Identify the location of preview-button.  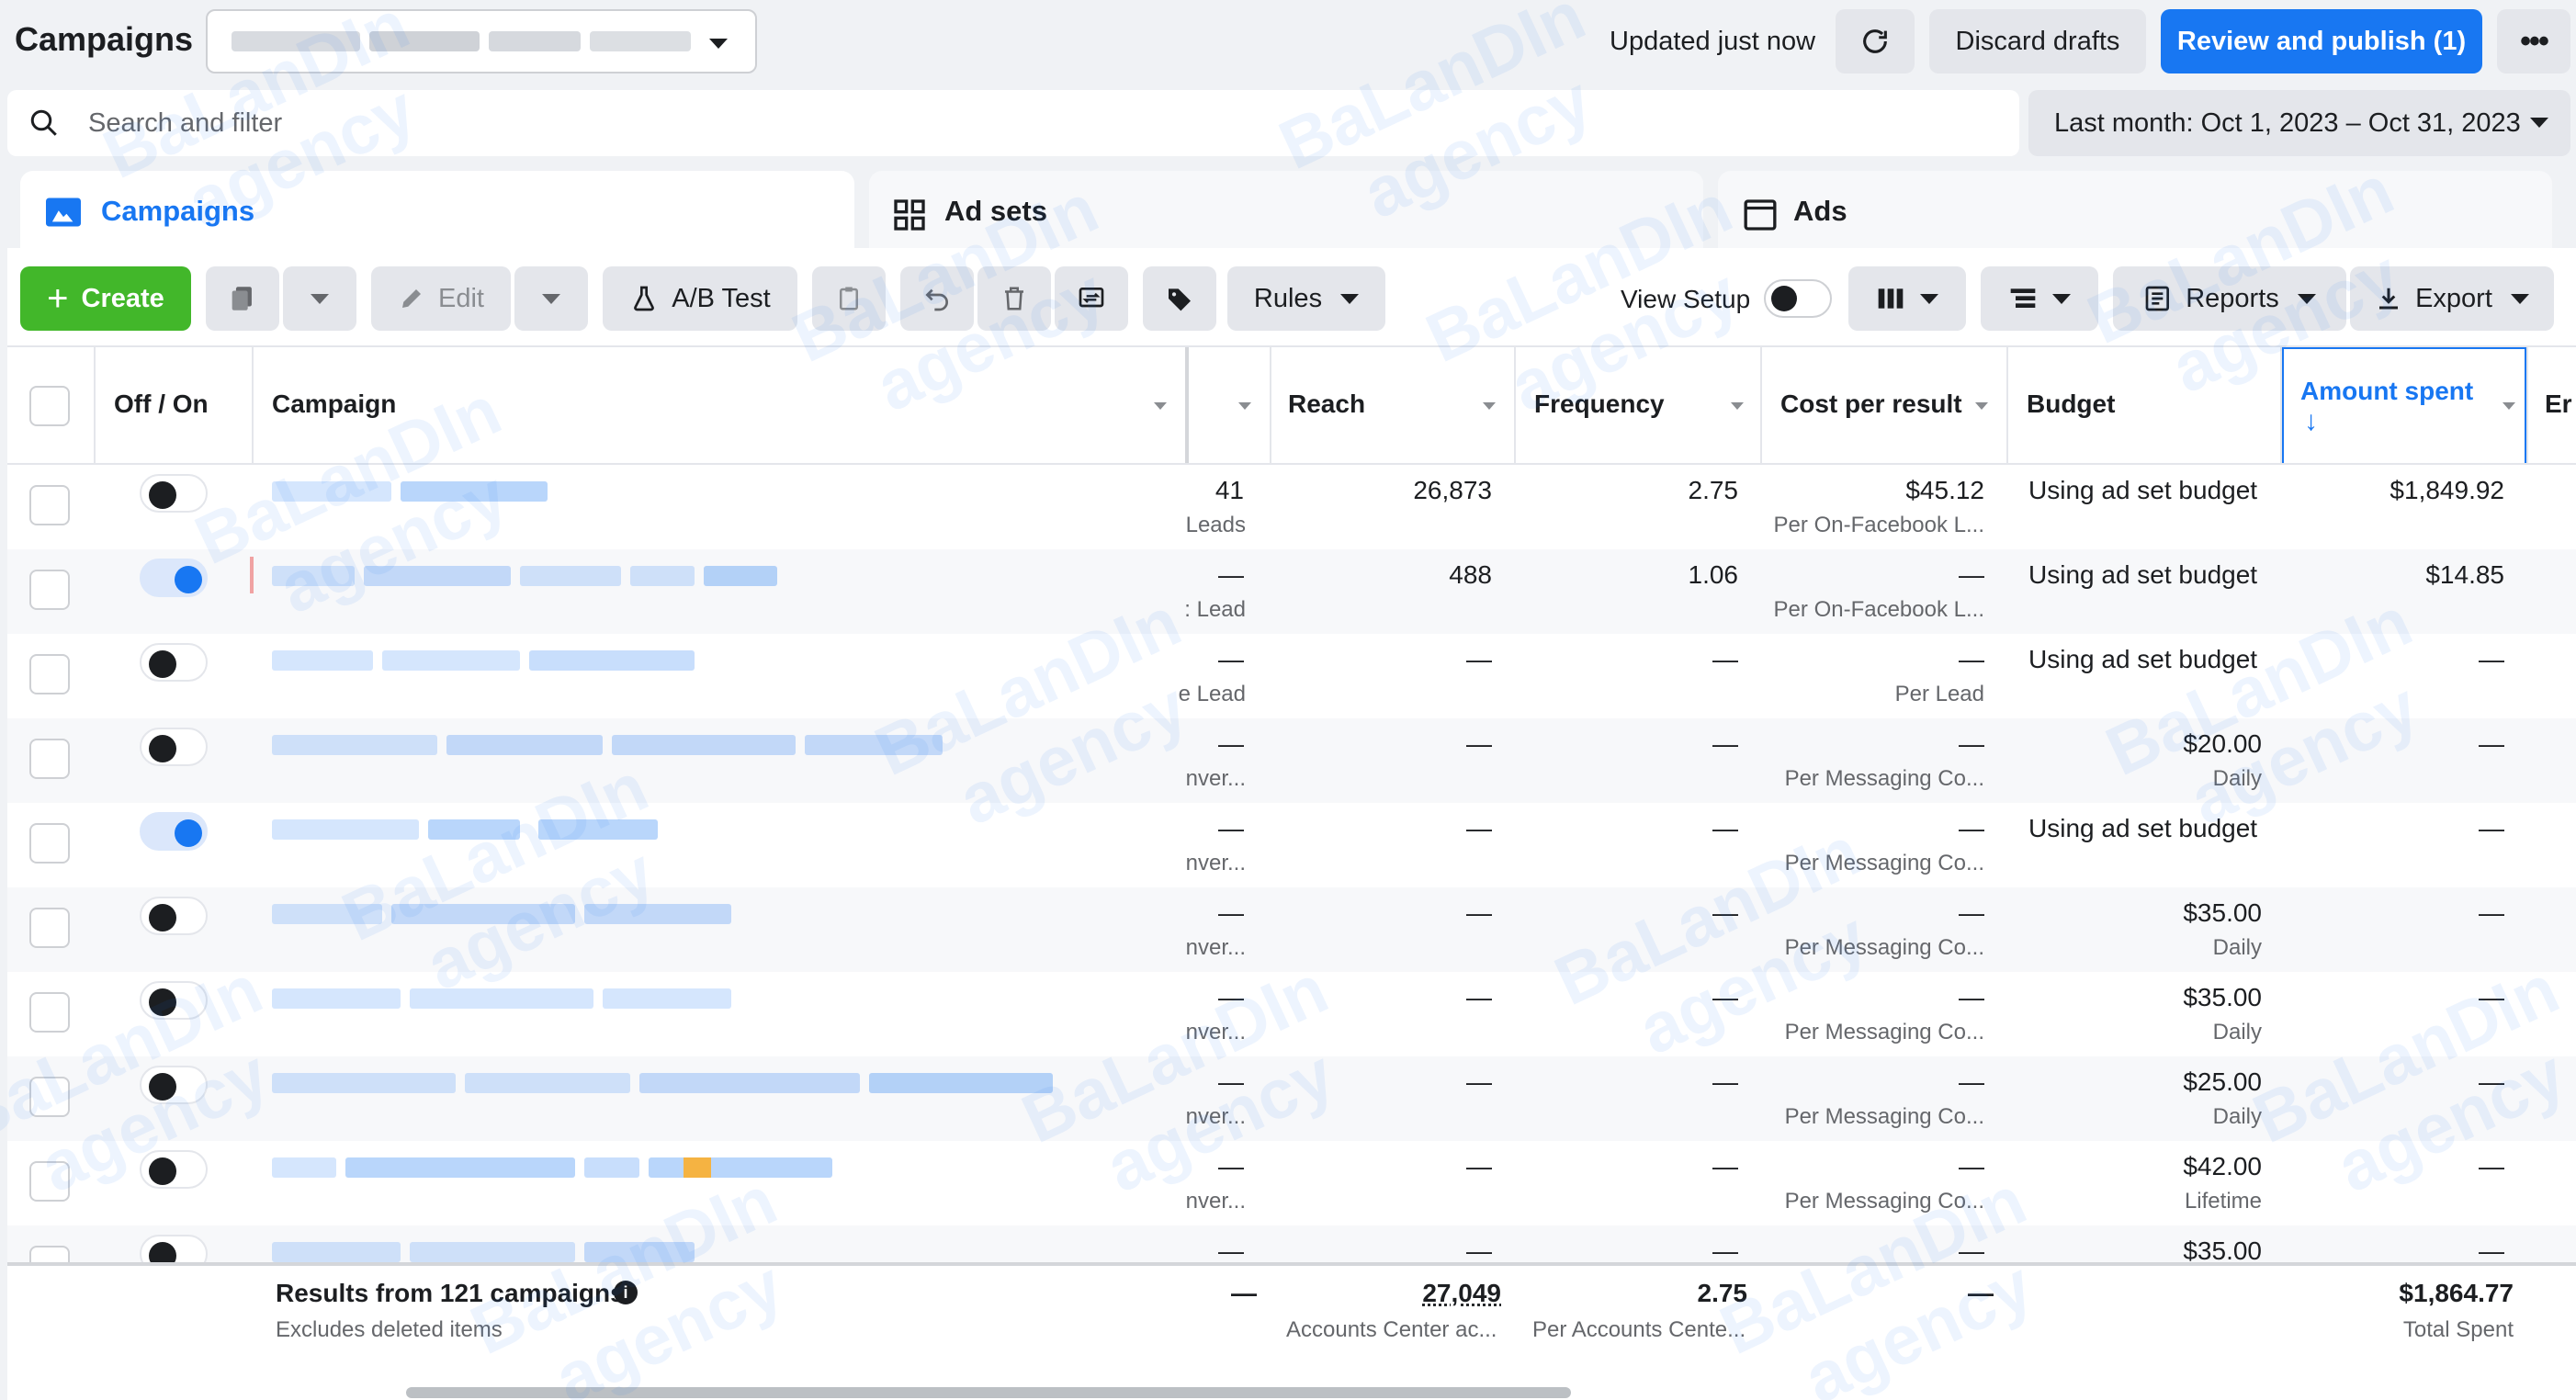
(1091, 298).